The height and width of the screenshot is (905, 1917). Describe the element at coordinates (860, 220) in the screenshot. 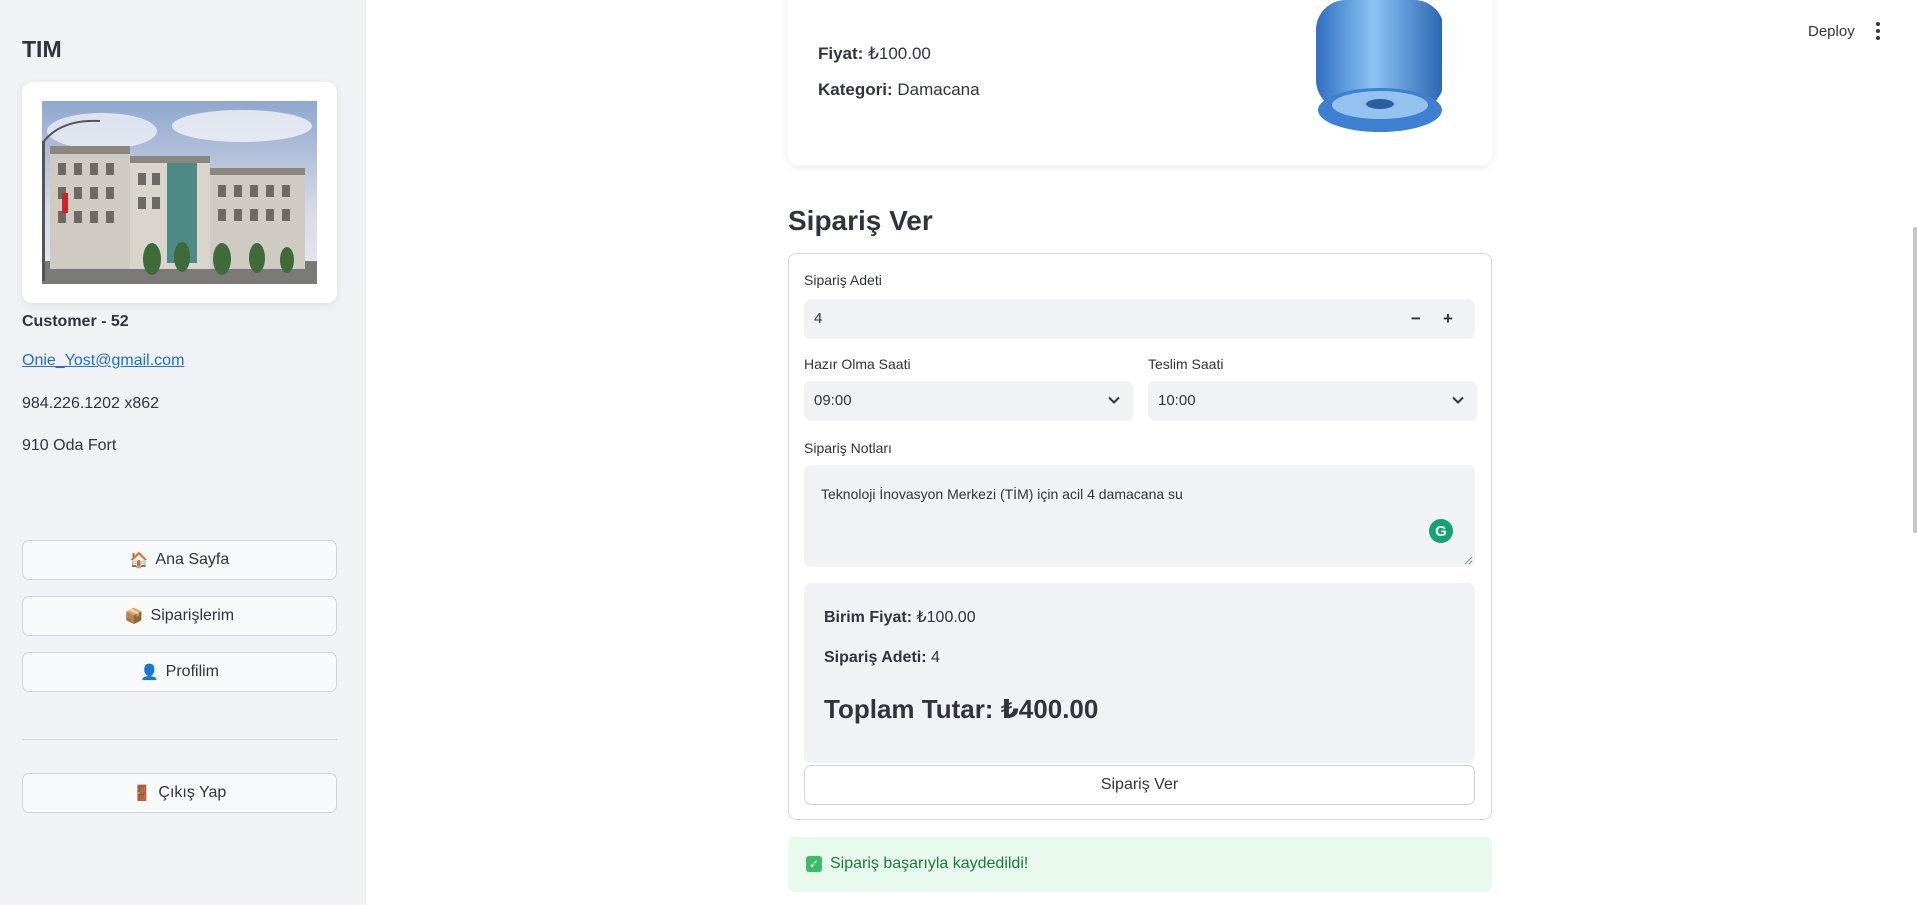

I see `order-section-title: Sipariş Ver` at that location.